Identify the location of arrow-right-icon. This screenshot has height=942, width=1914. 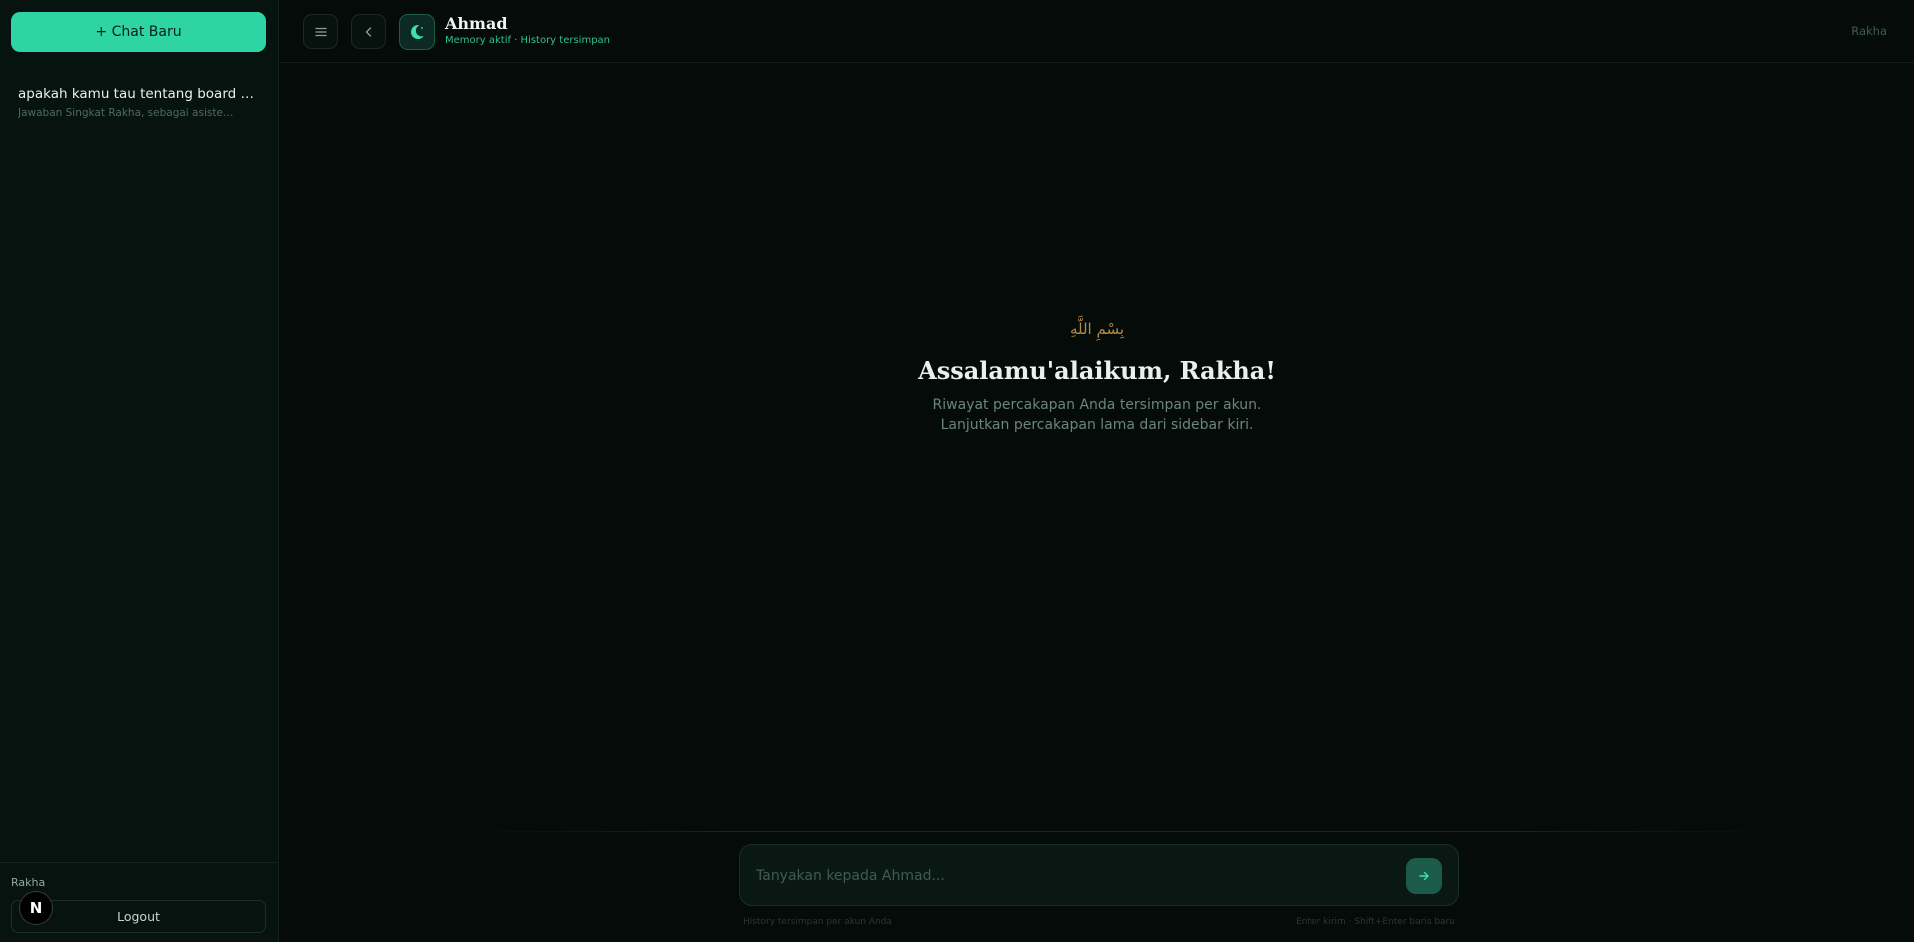
(1424, 876).